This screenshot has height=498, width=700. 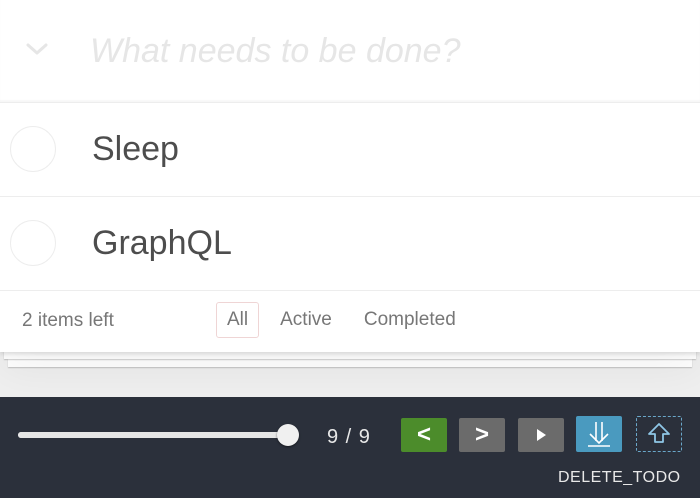 I want to click on download-icon, so click(x=599, y=434).